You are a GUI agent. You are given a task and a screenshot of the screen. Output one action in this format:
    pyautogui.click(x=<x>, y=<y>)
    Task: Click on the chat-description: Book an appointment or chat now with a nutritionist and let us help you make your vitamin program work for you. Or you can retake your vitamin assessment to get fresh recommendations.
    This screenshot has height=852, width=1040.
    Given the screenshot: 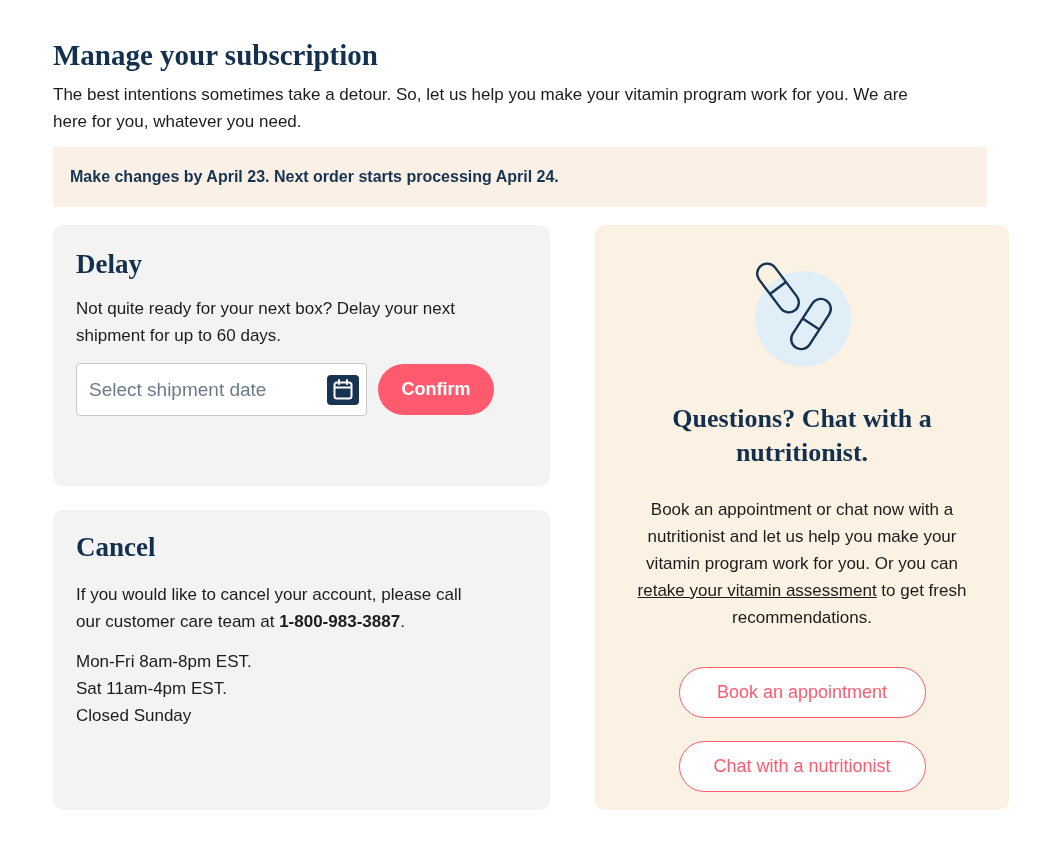 What is the action you would take?
    pyautogui.click(x=802, y=564)
    